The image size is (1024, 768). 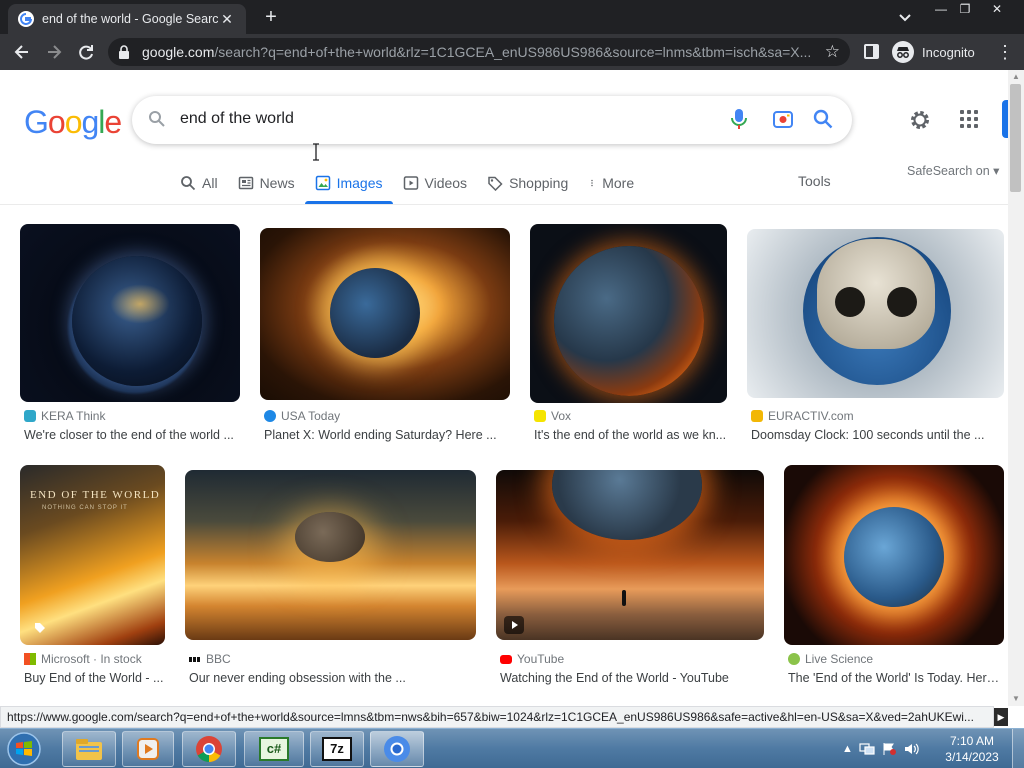 What do you see at coordinates (73, 122) in the screenshot?
I see `google-logo: Google` at bounding box center [73, 122].